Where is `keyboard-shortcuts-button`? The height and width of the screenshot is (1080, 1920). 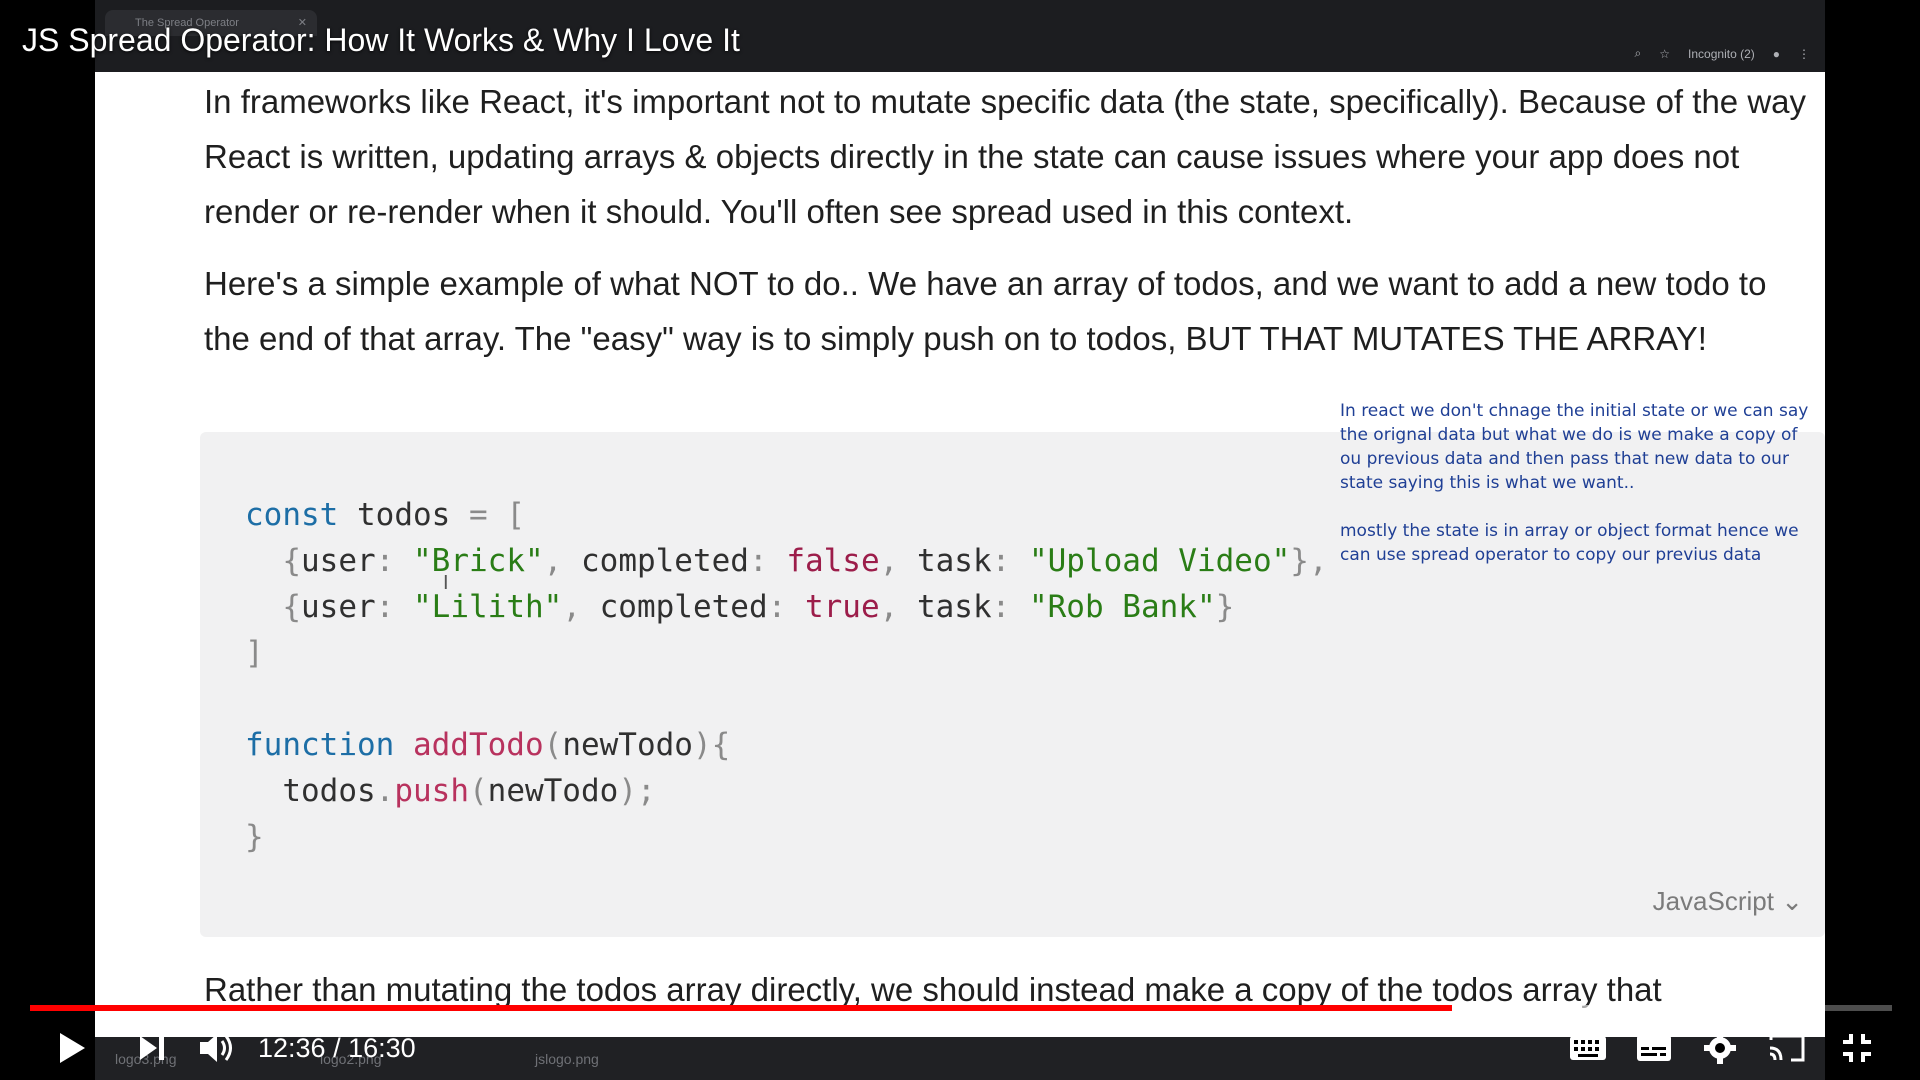
keyboard-shortcuts-button is located at coordinates (1588, 1048).